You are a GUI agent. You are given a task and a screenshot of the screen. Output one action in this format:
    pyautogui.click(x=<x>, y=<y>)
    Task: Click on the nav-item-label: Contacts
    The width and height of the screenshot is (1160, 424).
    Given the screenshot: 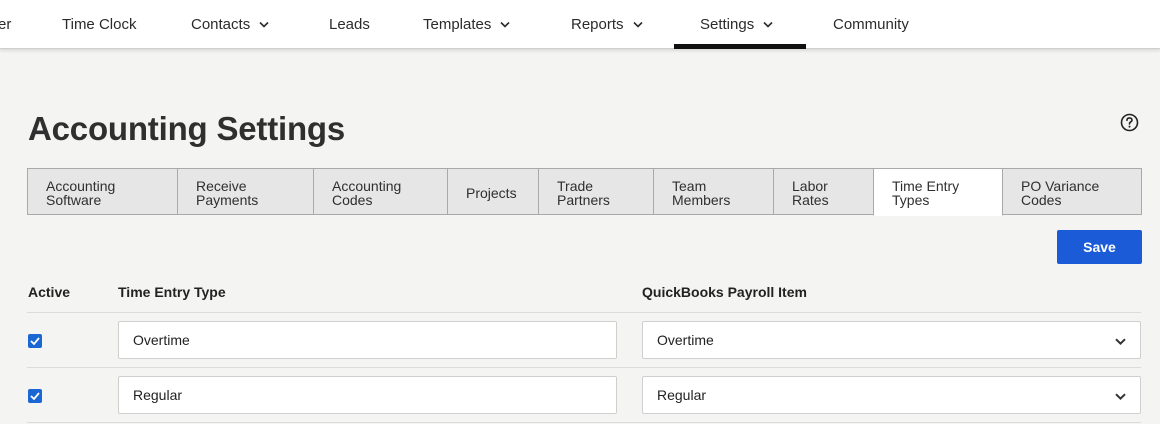 What is the action you would take?
    pyautogui.click(x=221, y=24)
    